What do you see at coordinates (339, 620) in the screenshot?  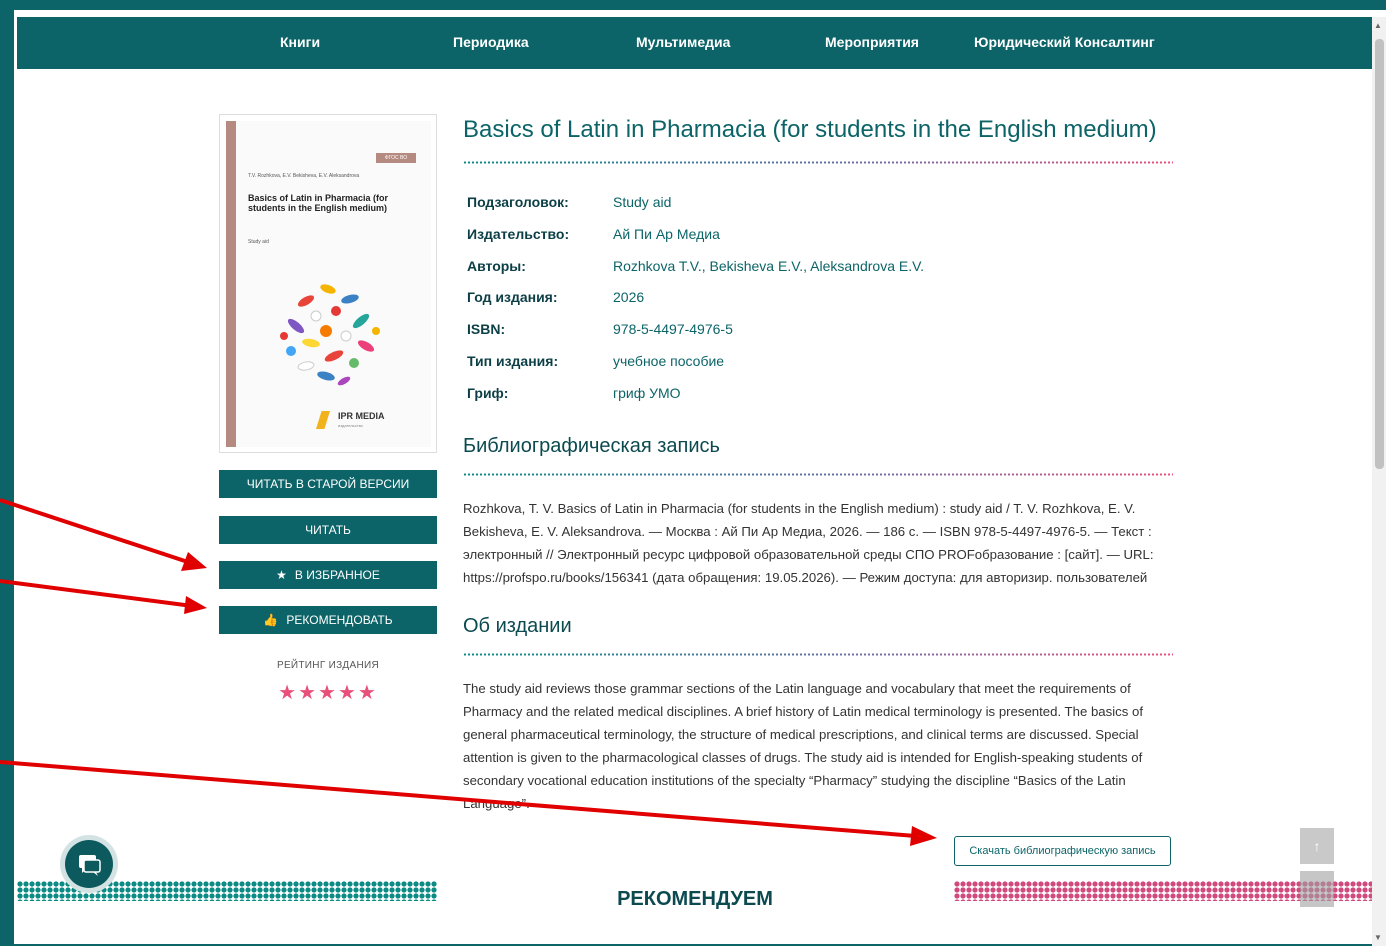 I see `recommend-label: РЕКОМЕНДОВАТЬ` at bounding box center [339, 620].